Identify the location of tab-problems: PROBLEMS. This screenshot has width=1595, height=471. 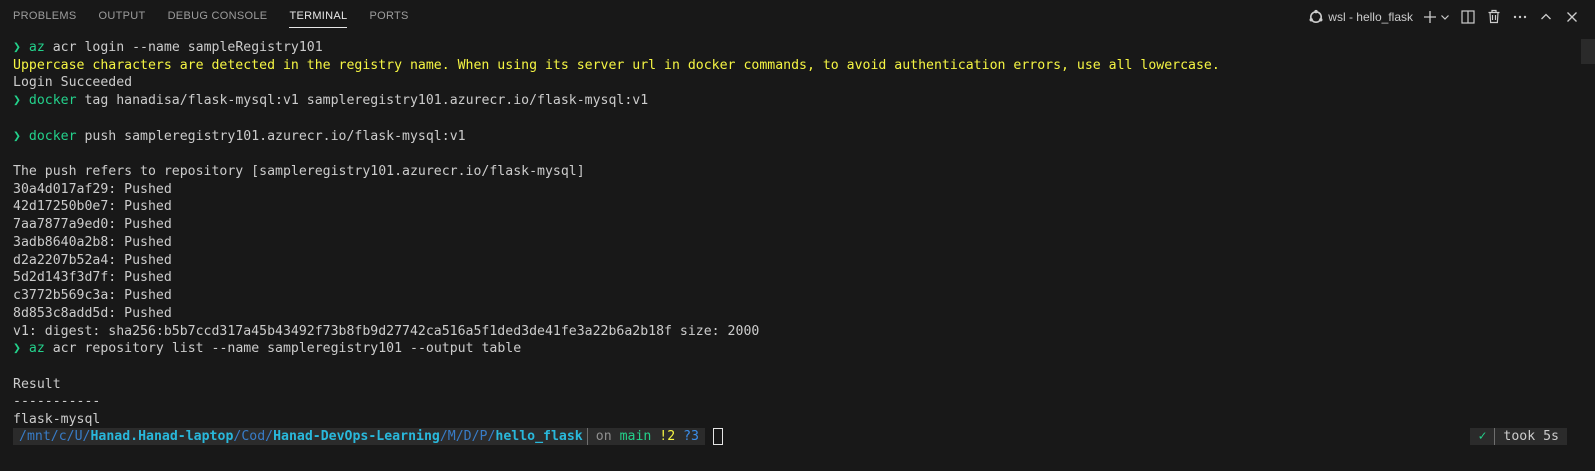
(45, 16).